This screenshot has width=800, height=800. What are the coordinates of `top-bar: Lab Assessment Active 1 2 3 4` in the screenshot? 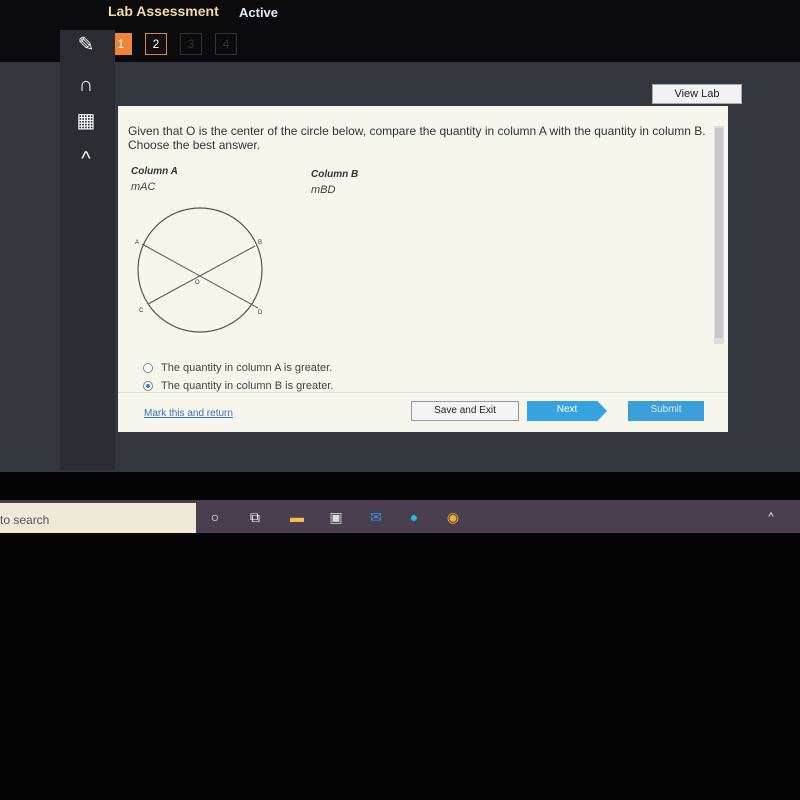 It's located at (400, 31).